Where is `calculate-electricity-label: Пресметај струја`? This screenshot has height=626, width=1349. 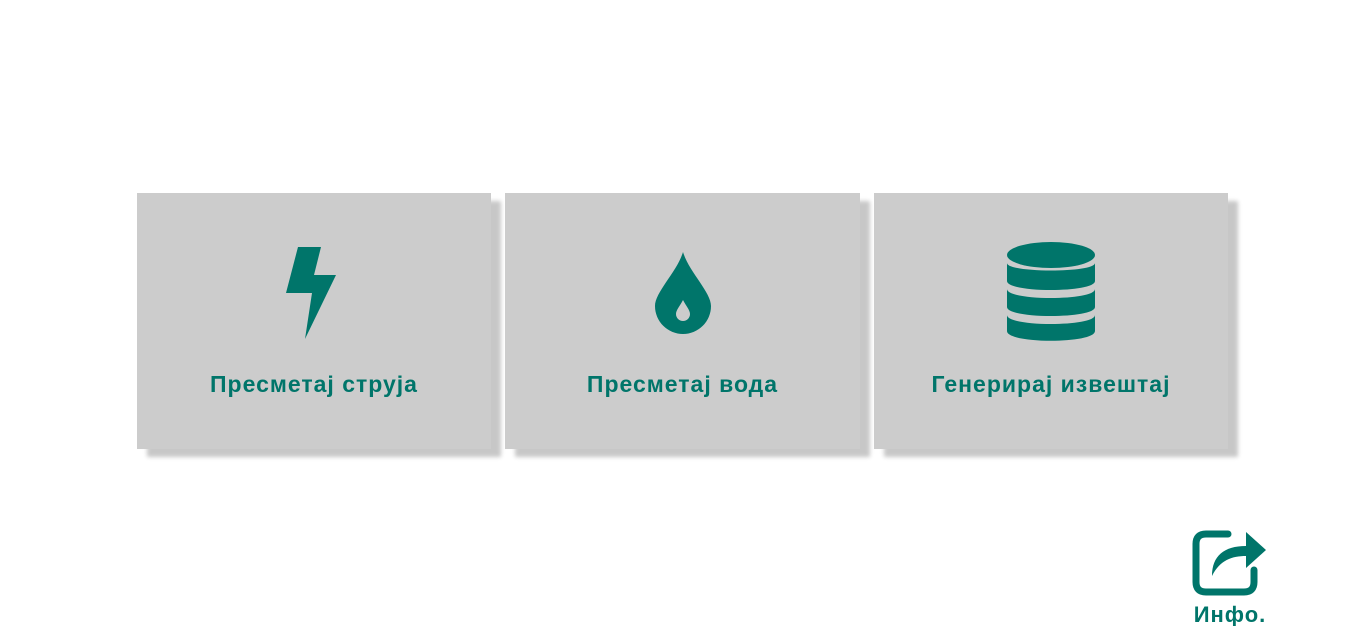 calculate-electricity-label: Пресметај струја is located at coordinates (314, 384).